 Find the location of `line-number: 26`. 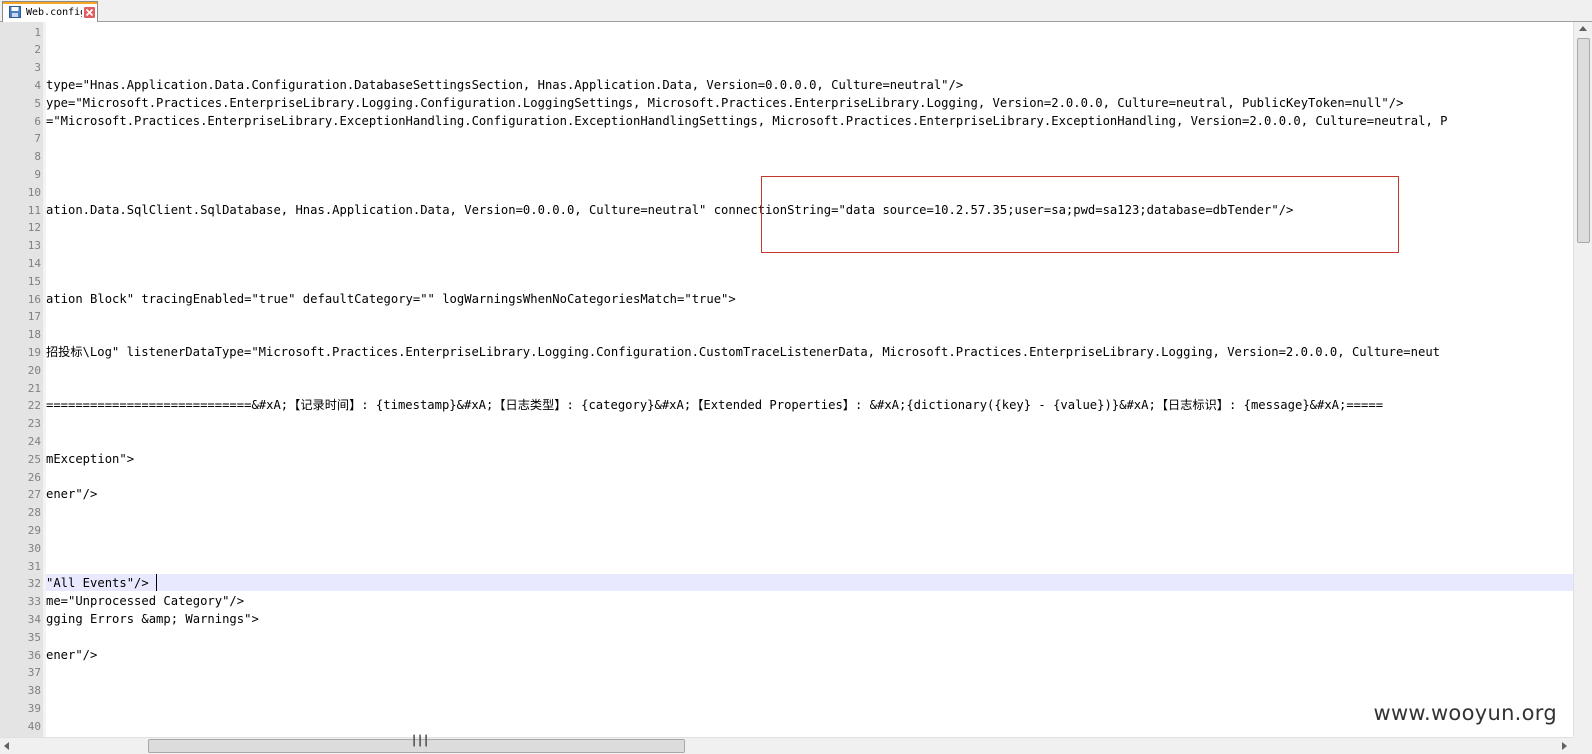

line-number: 26 is located at coordinates (34, 477).